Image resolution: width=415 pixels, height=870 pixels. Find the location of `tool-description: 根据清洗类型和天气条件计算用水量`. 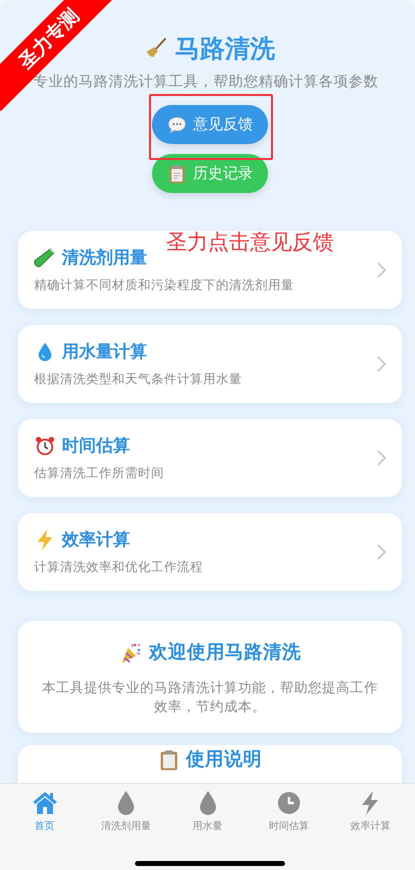

tool-description: 根据清洗类型和天气条件计算用水量 is located at coordinates (138, 379).